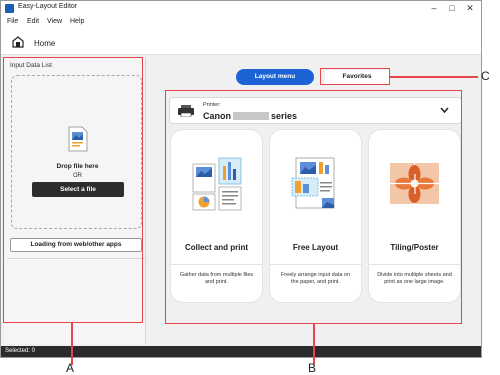 This screenshot has height=375, width=500. What do you see at coordinates (470, 8) in the screenshot?
I see `close-icon: ✕` at bounding box center [470, 8].